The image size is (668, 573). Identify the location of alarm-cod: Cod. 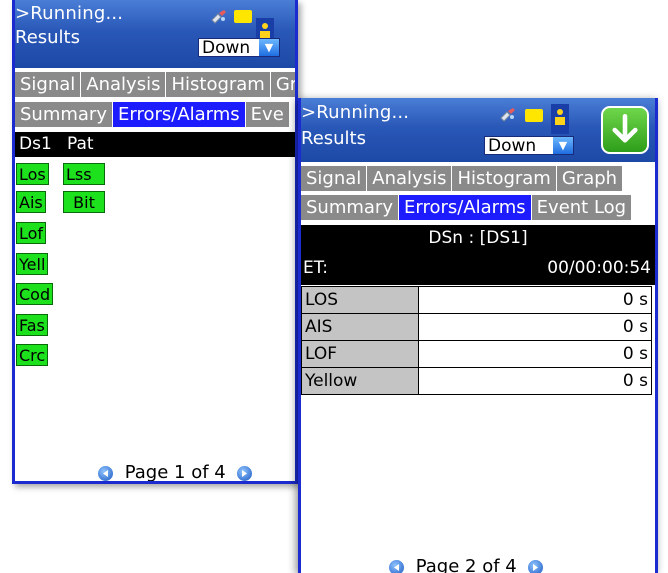
(35, 294).